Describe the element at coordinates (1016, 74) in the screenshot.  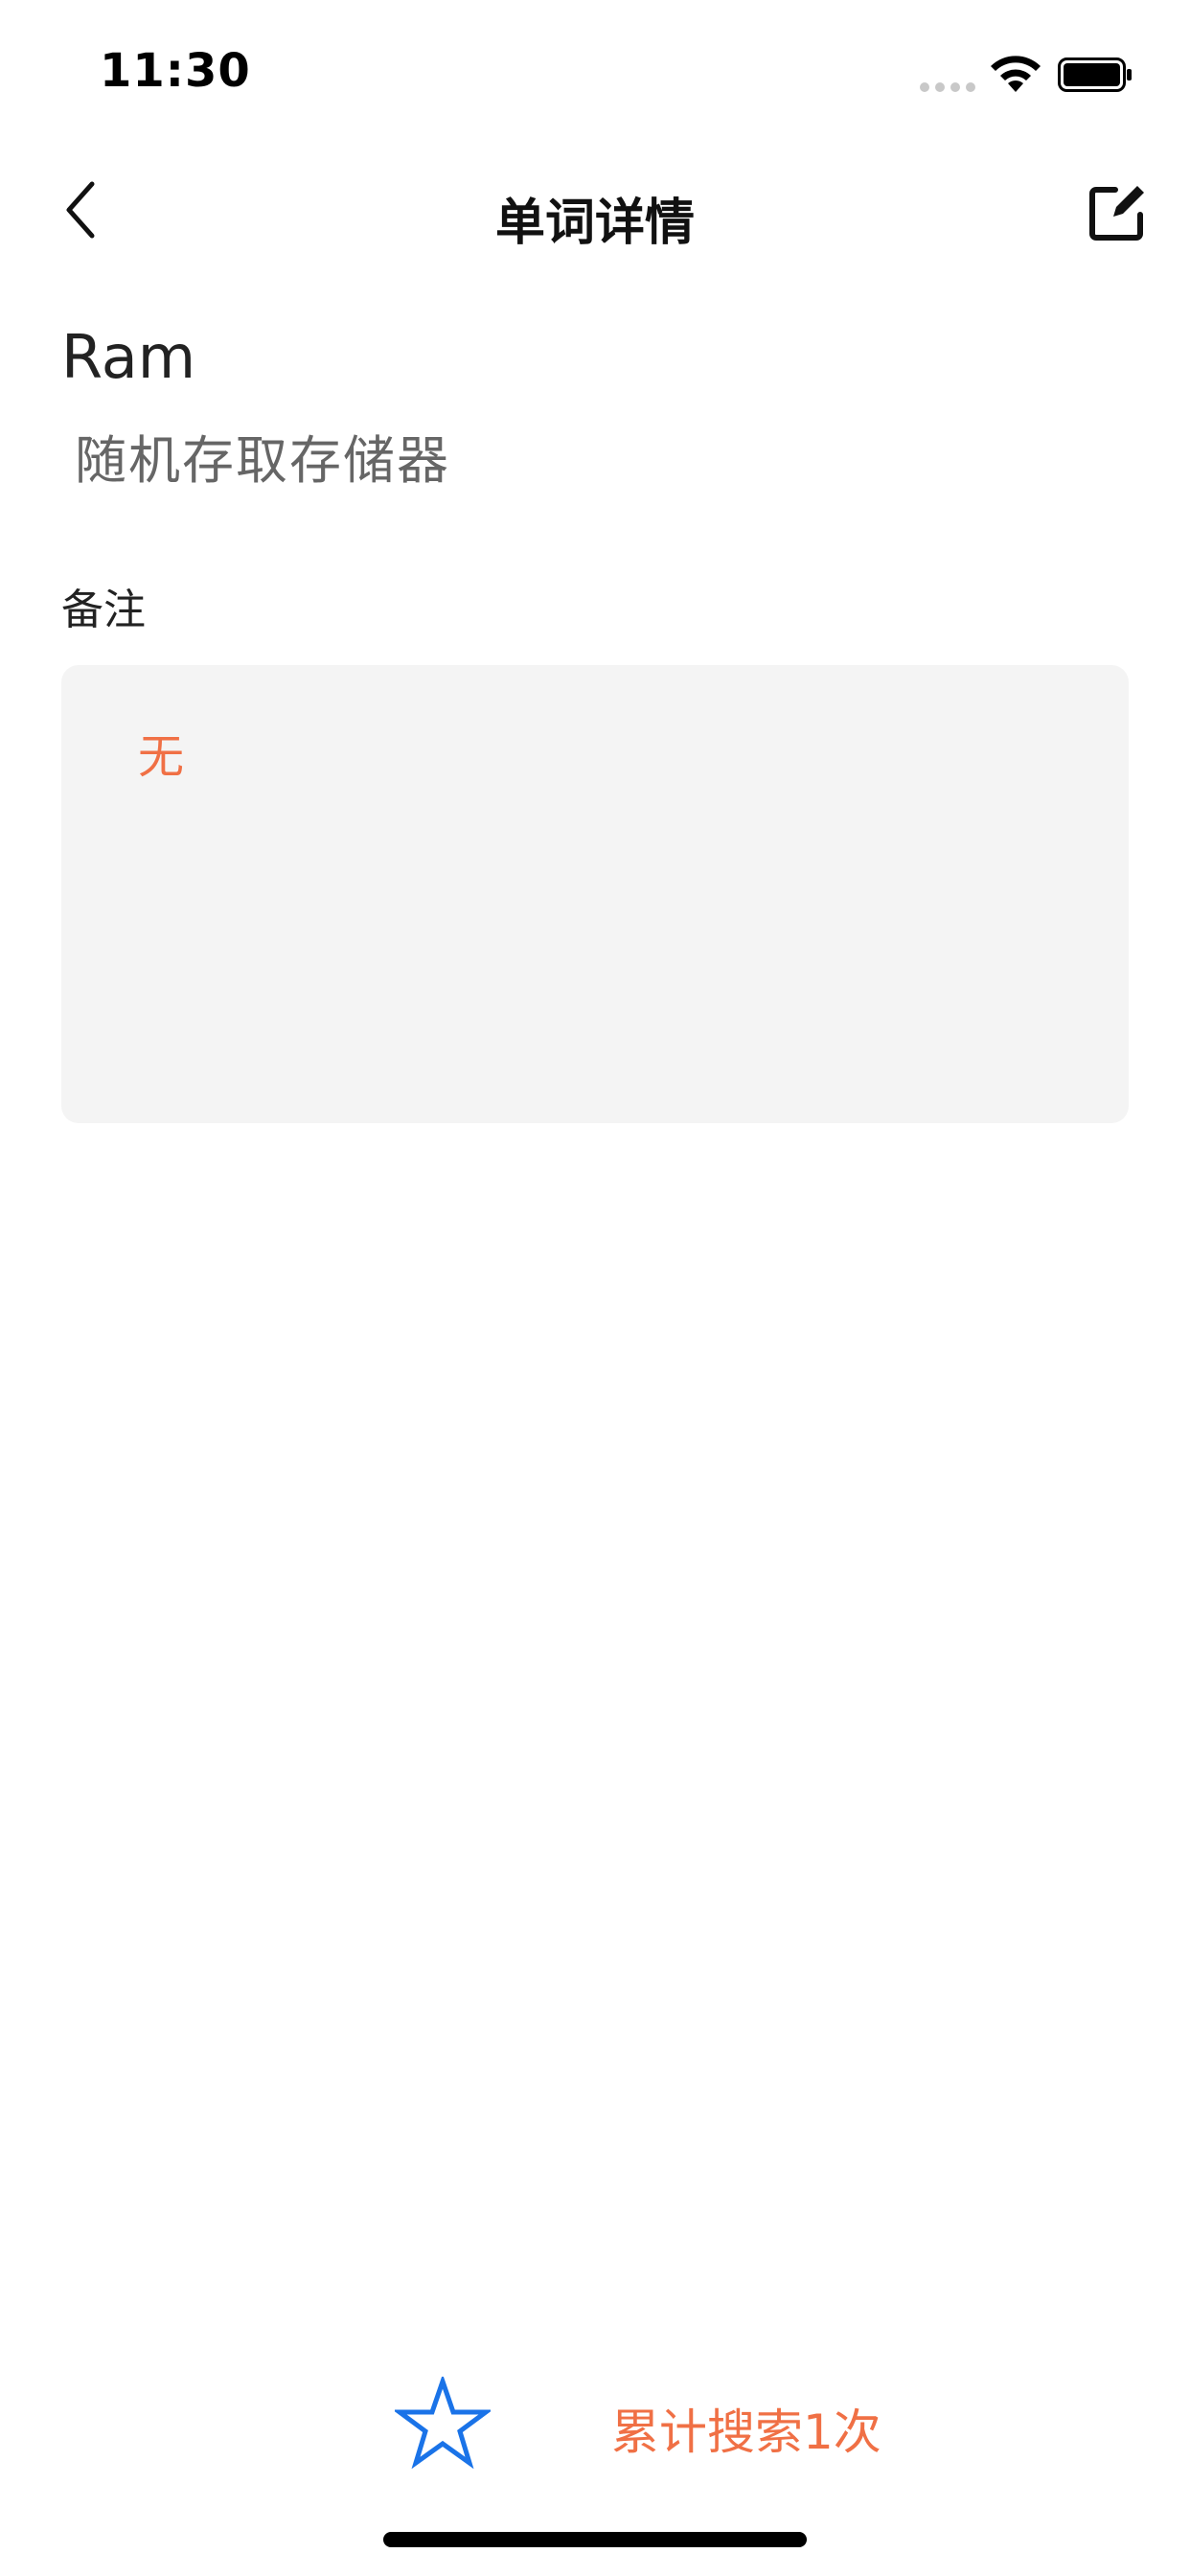
I see `wifi-icon` at that location.